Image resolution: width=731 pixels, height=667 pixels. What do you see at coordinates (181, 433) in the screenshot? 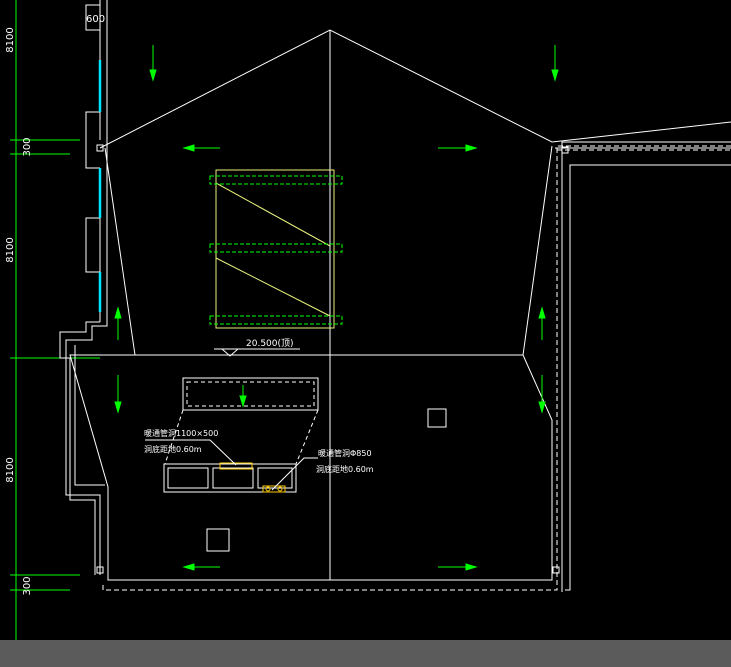
I see `vent-size-label: 暖通管洞1100×500` at bounding box center [181, 433].